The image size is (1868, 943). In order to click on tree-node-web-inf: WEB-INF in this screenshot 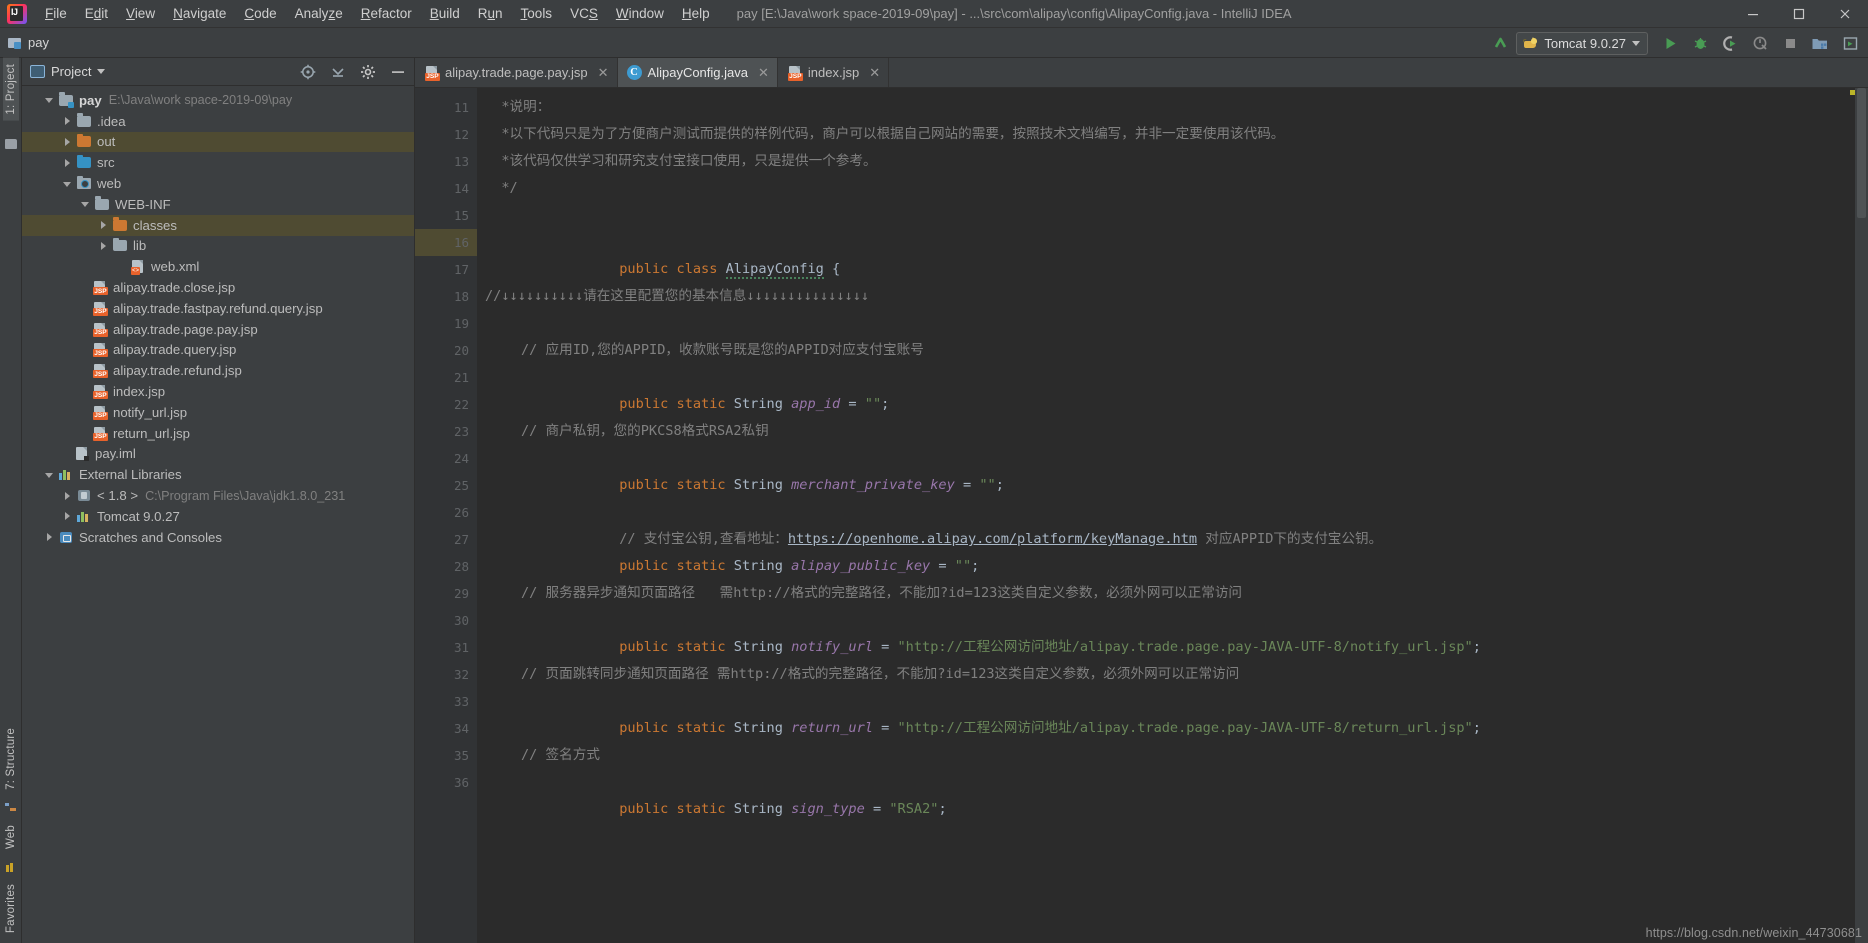, I will do `click(218, 204)`.